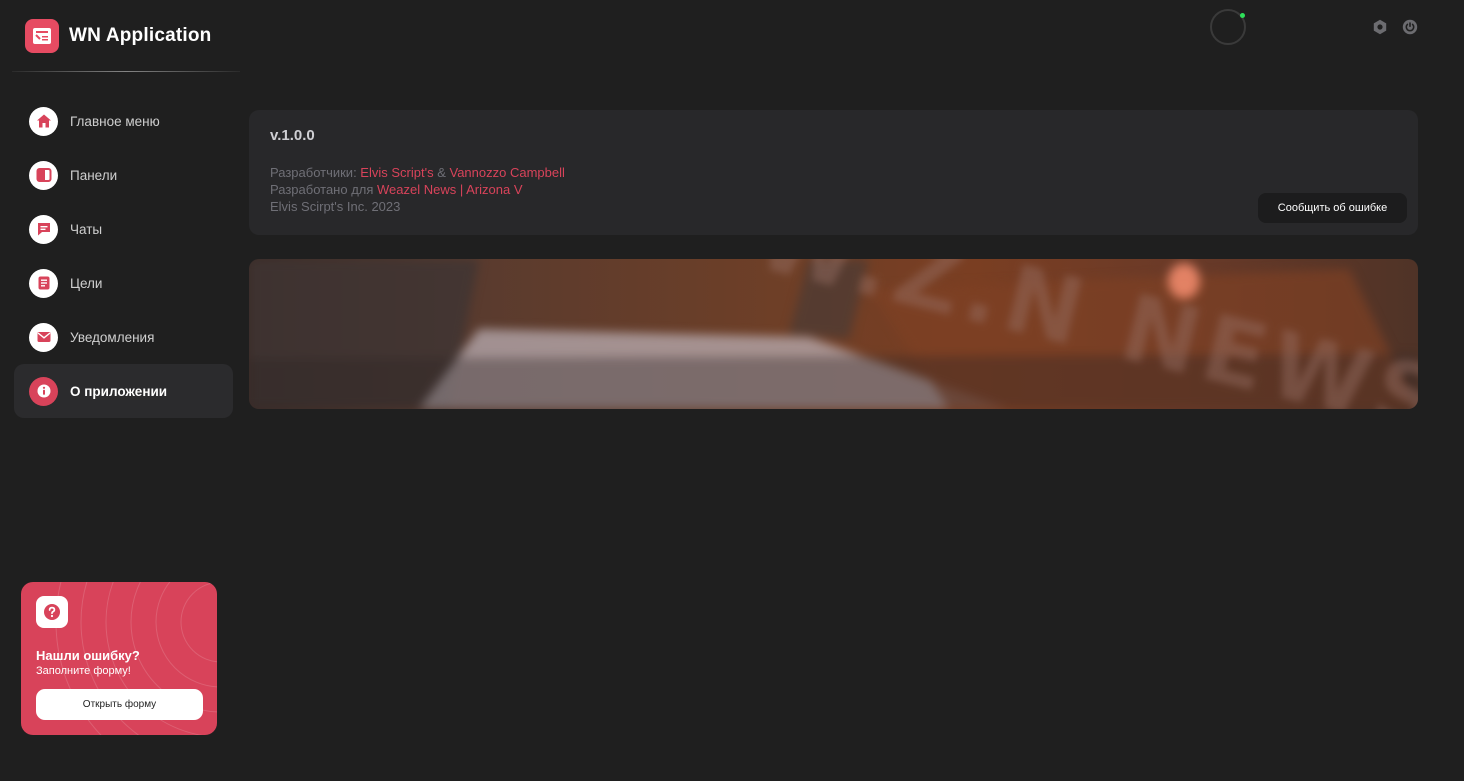  What do you see at coordinates (1242, 15) in the screenshot?
I see `online-status-dot` at bounding box center [1242, 15].